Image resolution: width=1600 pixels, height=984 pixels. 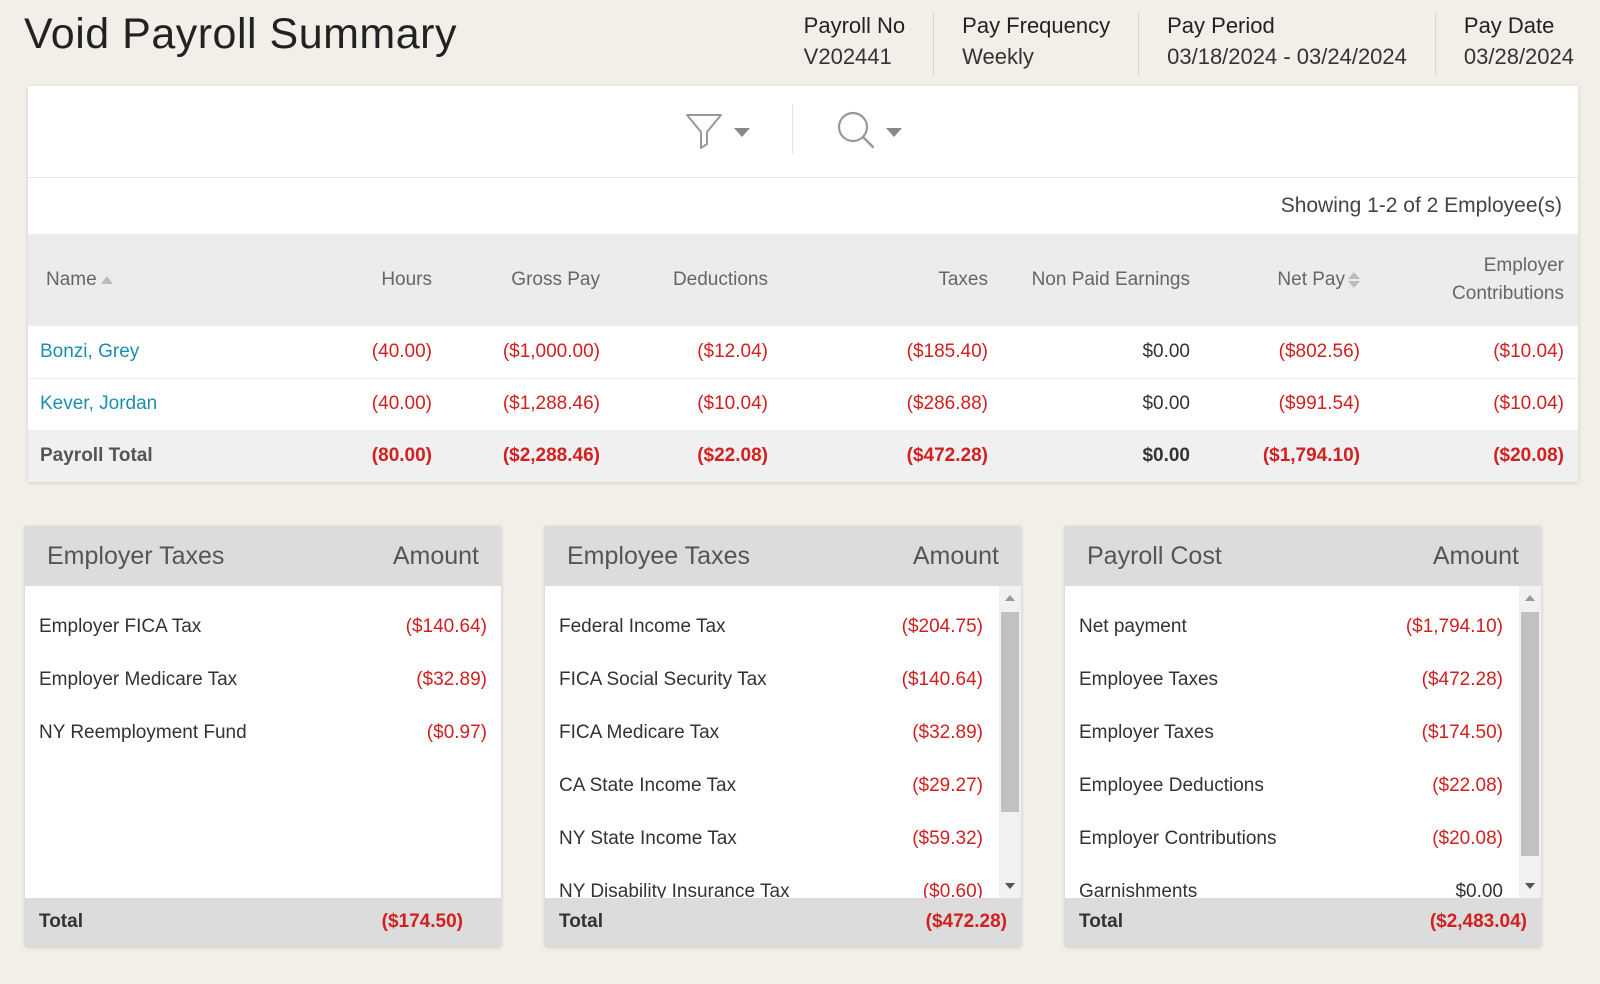 I want to click on col-header-hours: Hours, so click(x=398, y=280).